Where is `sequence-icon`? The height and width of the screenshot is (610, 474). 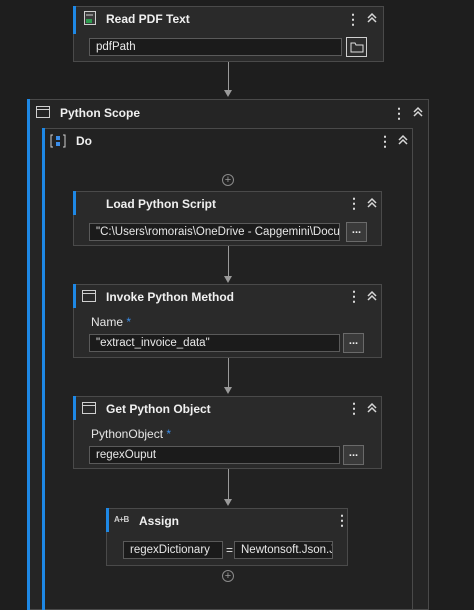 sequence-icon is located at coordinates (58, 142).